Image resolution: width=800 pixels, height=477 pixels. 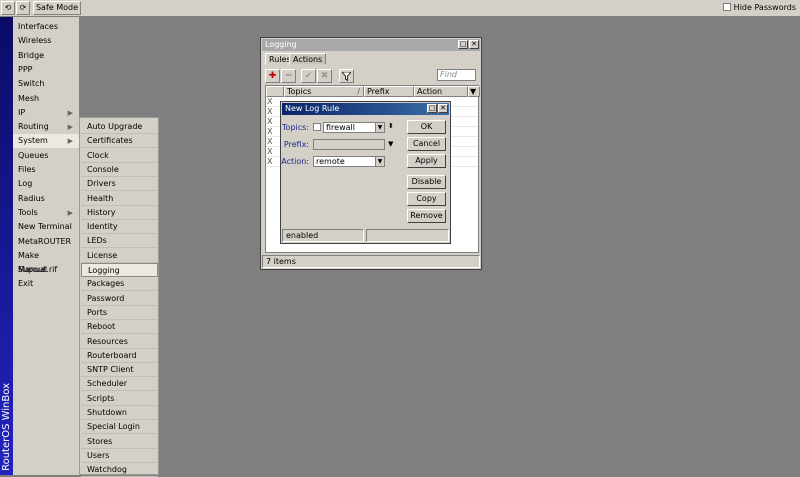 I want to click on redo-button: ⟳, so click(x=23, y=8).